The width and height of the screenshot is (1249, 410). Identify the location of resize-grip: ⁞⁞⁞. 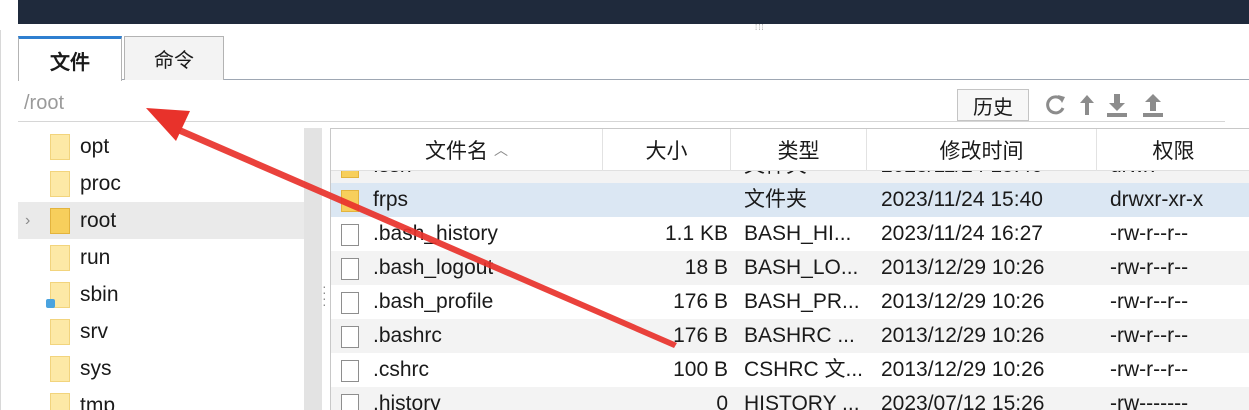
(766, 28).